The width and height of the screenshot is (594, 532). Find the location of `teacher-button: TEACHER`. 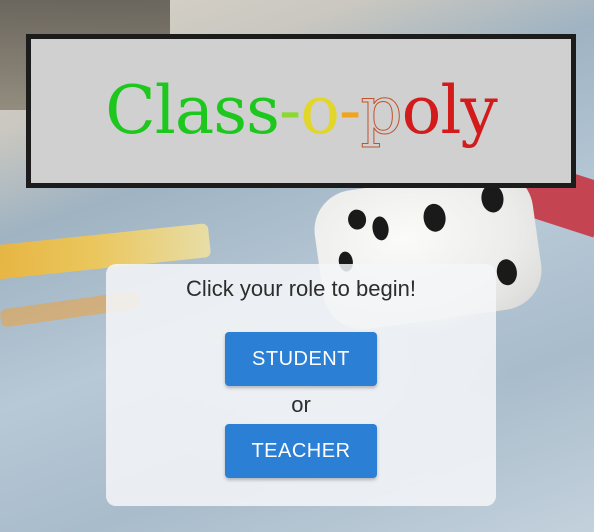

teacher-button: TEACHER is located at coordinates (301, 451).